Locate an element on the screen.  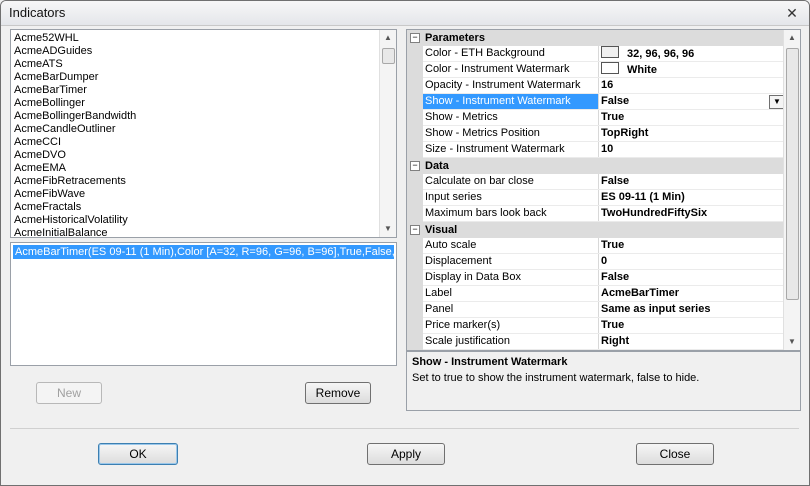
property-name: Size - Instrument Watermark is located at coordinates (511, 150).